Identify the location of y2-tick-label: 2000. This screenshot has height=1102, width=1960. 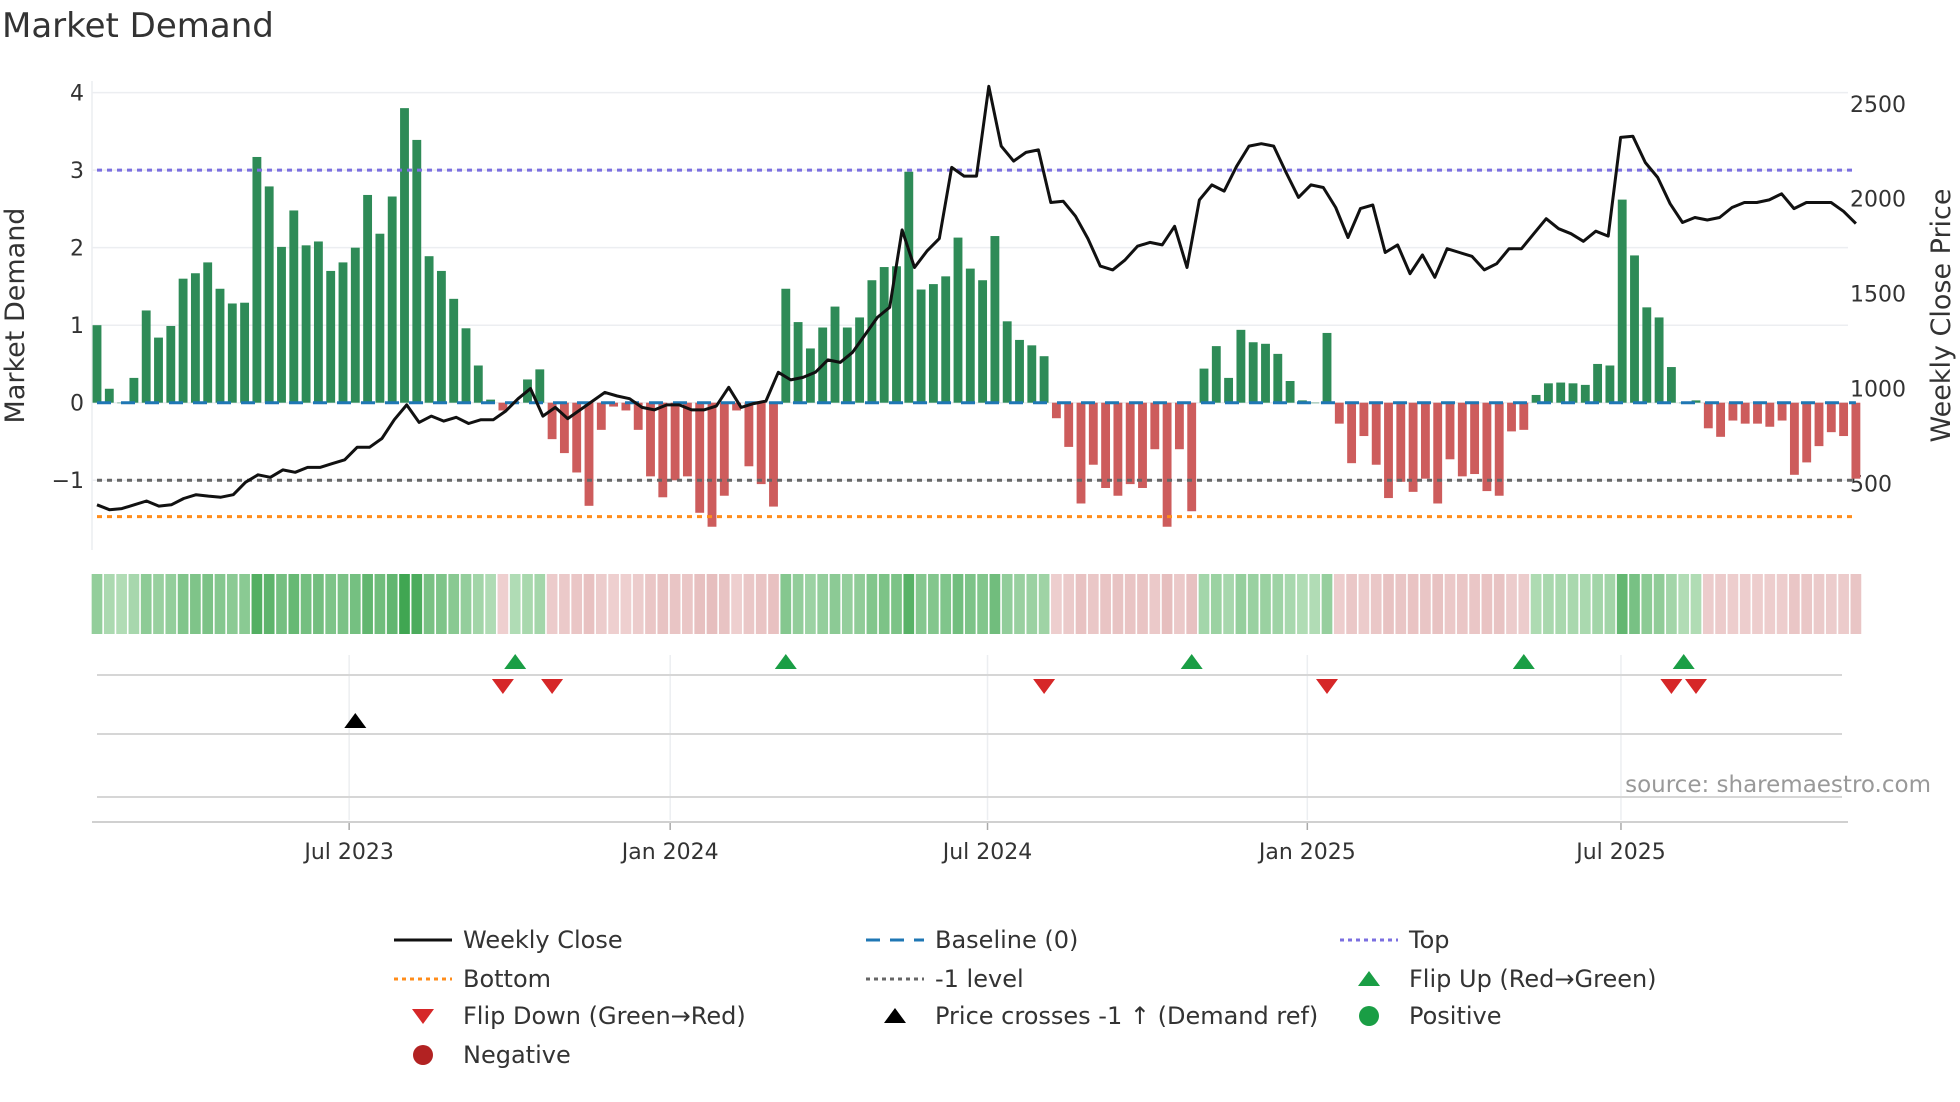
(1878, 200).